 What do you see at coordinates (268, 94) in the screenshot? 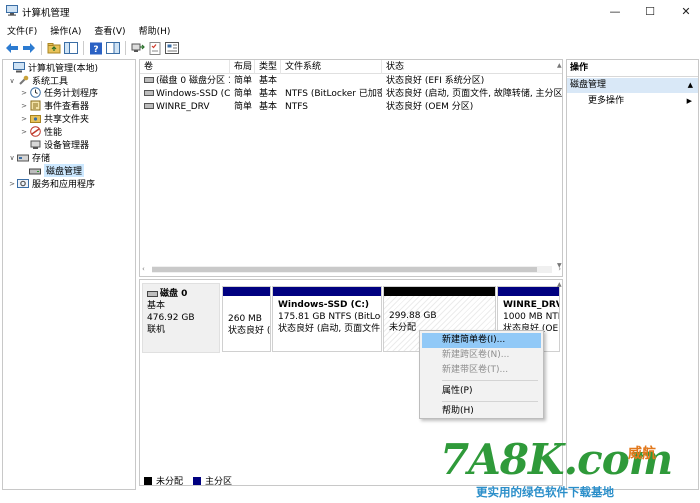
I see `type-cell: 基本` at bounding box center [268, 94].